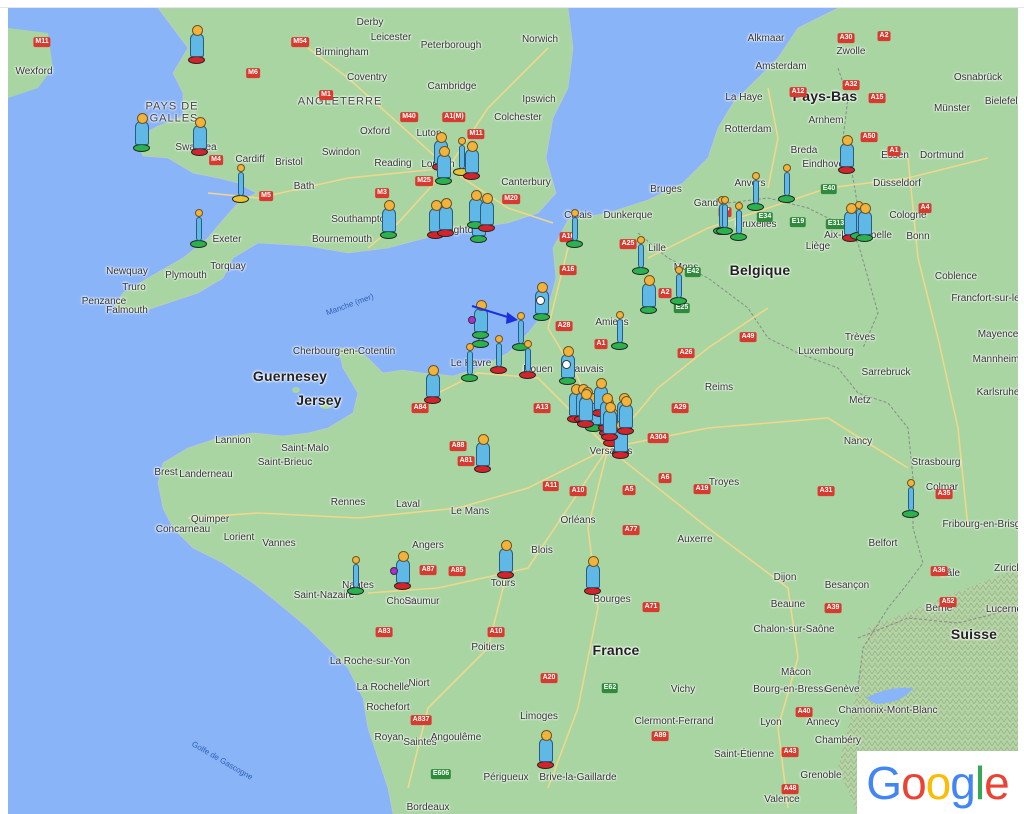  Describe the element at coordinates (894, 151) in the screenshot. I see `road-shield: A1` at that location.